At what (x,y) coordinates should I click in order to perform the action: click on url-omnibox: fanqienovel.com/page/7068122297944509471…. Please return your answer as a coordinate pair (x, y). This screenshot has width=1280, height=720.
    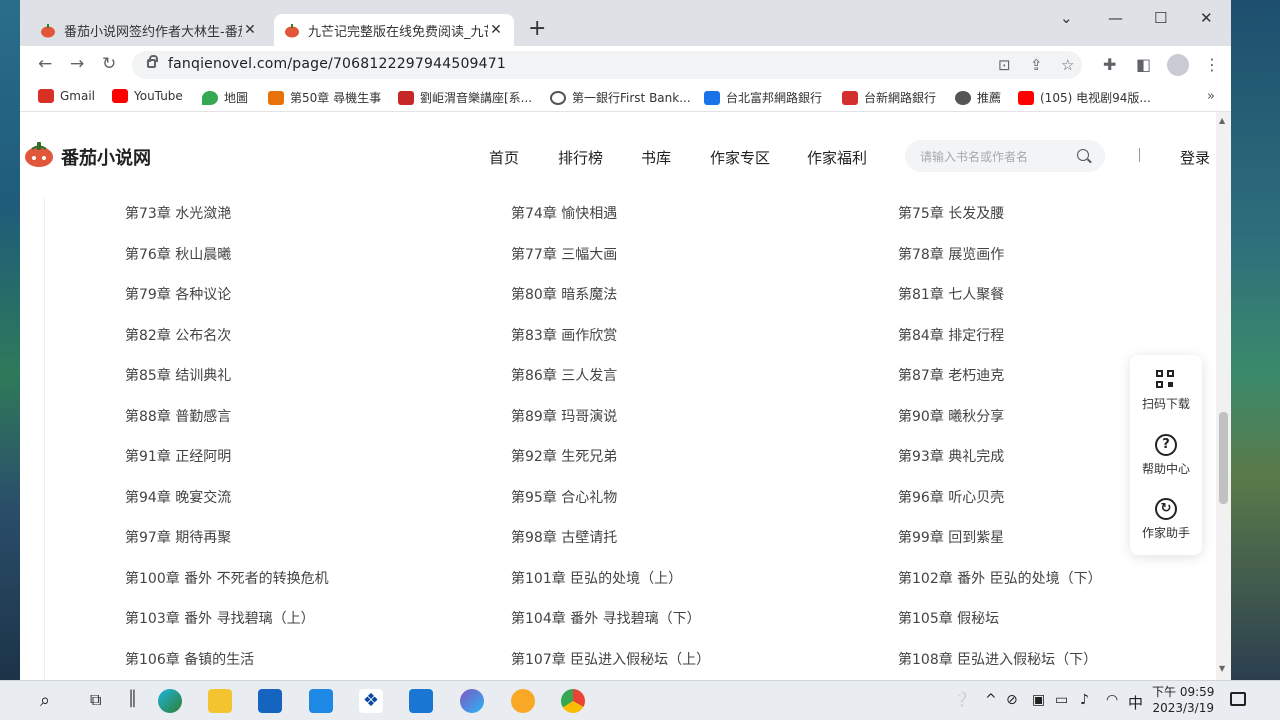
    Looking at the image, I should click on (607, 65).